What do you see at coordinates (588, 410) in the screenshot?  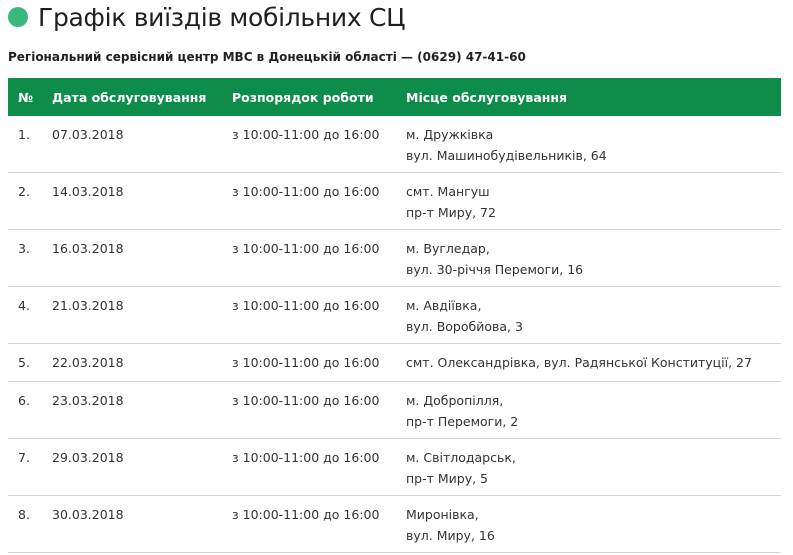 I see `service-location: м. Добропілля, пр-т Перемоги, 2` at bounding box center [588, 410].